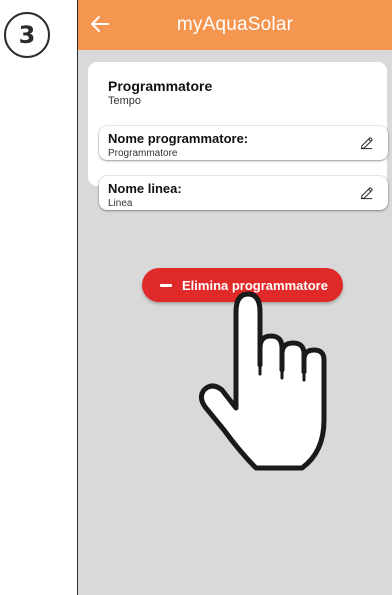 Image resolution: width=392 pixels, height=595 pixels. What do you see at coordinates (160, 86) in the screenshot?
I see `card-title: Programmatore` at bounding box center [160, 86].